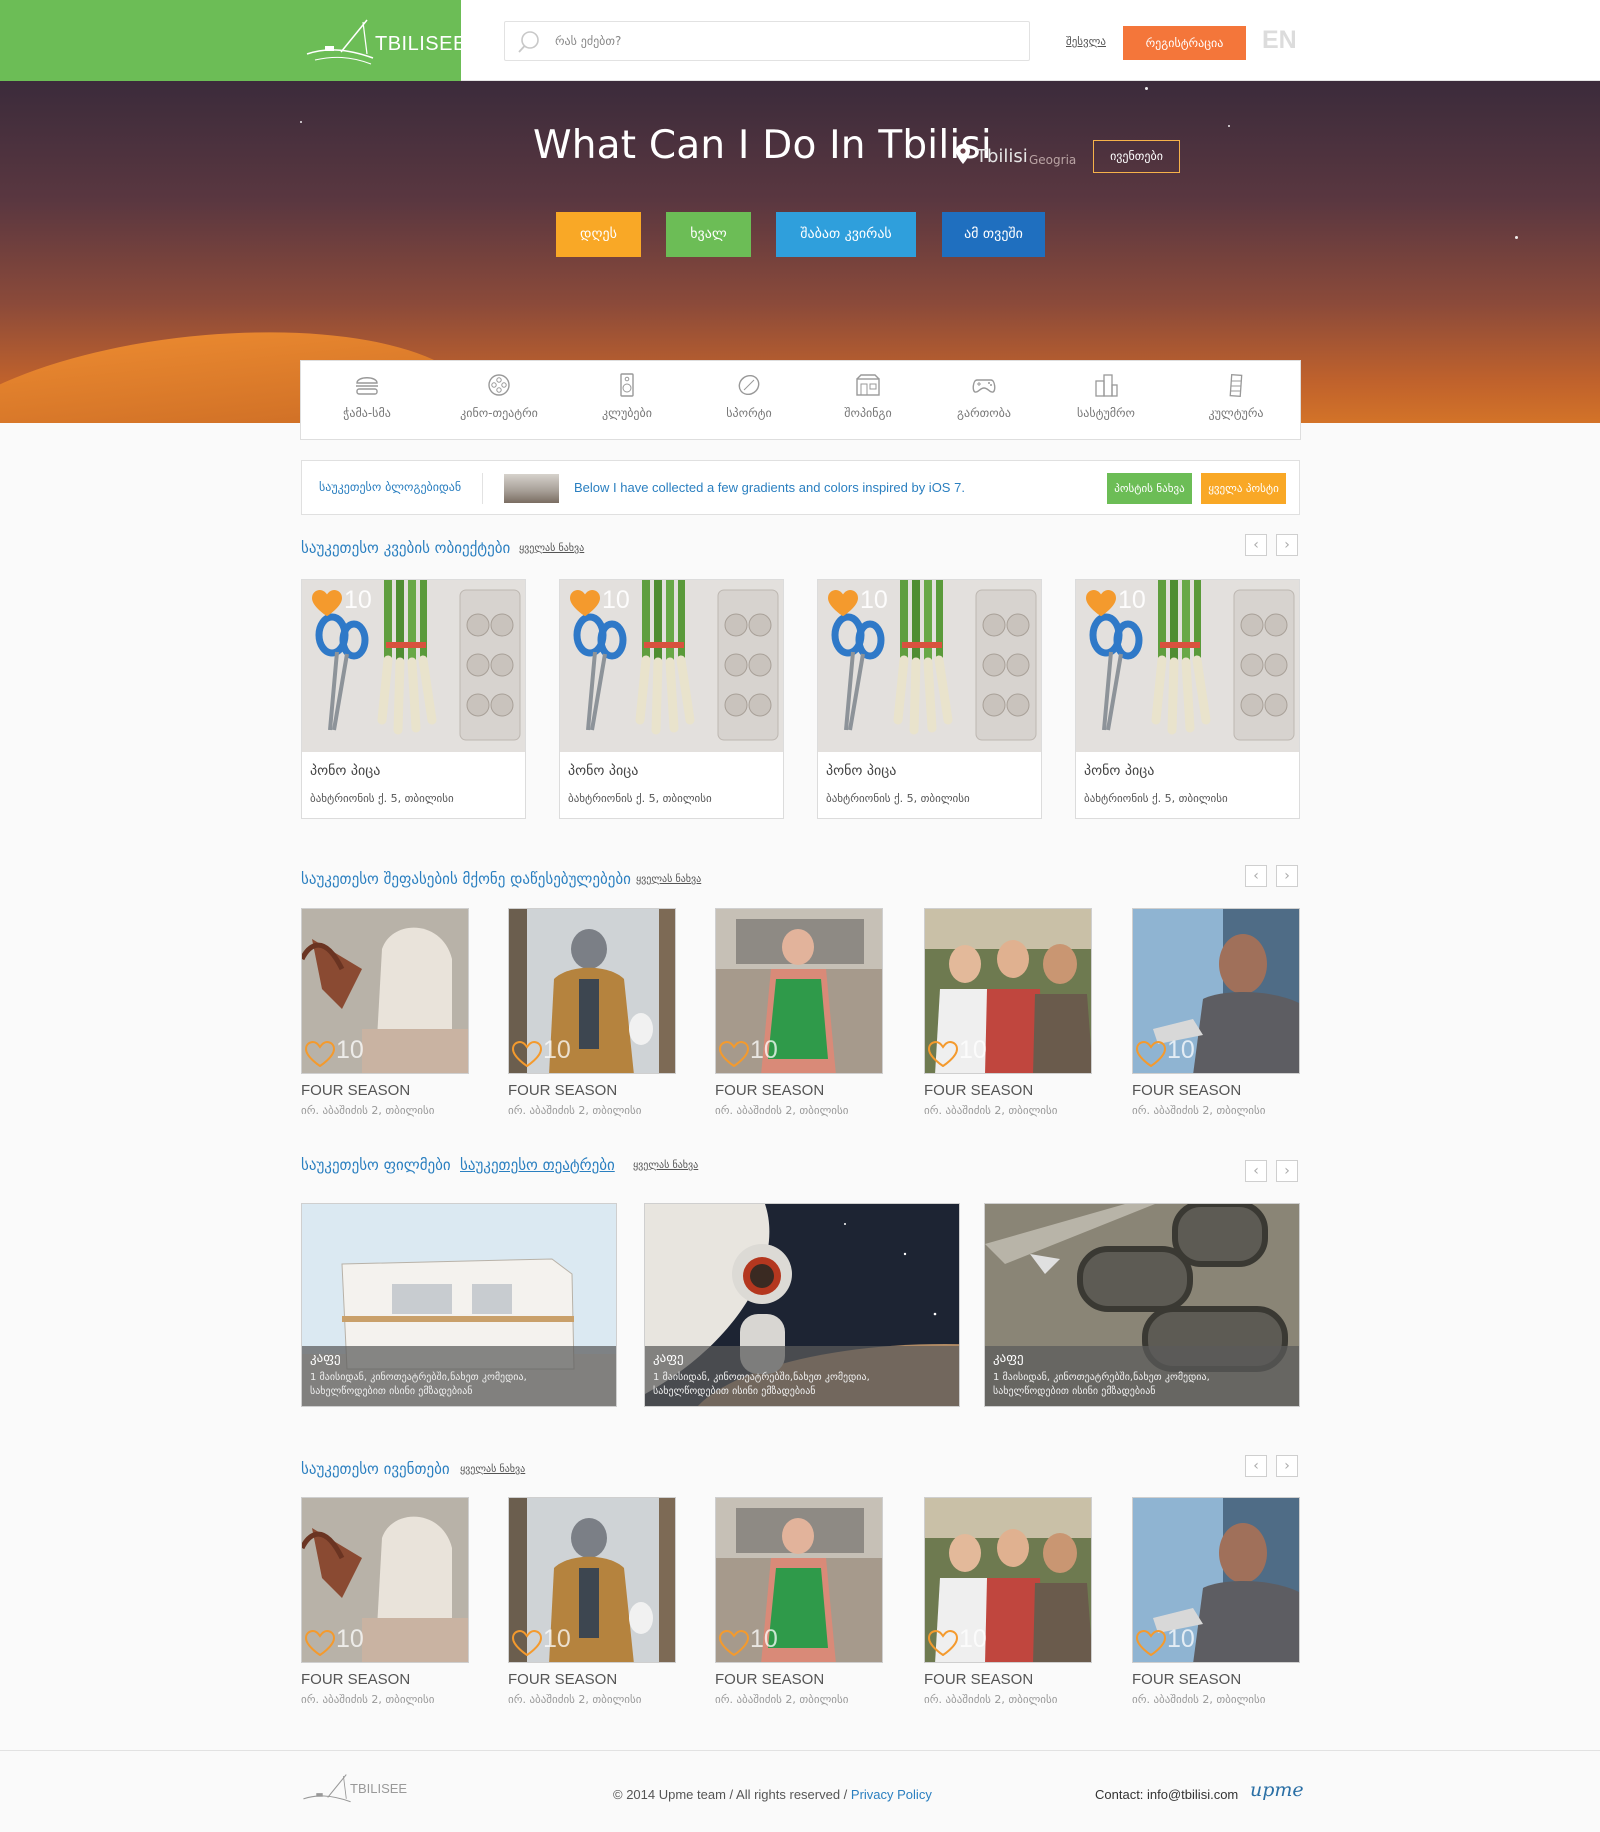 The image size is (1600, 1832). What do you see at coordinates (1086, 41) in the screenshot?
I see `login-link: შესვლა` at bounding box center [1086, 41].